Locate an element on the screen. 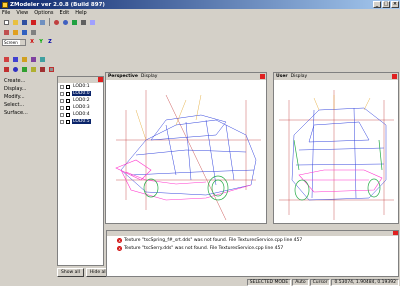 Image resolution: width=400 pixels, height=286 pixels. object-mode-icon is located at coordinates (33, 59).